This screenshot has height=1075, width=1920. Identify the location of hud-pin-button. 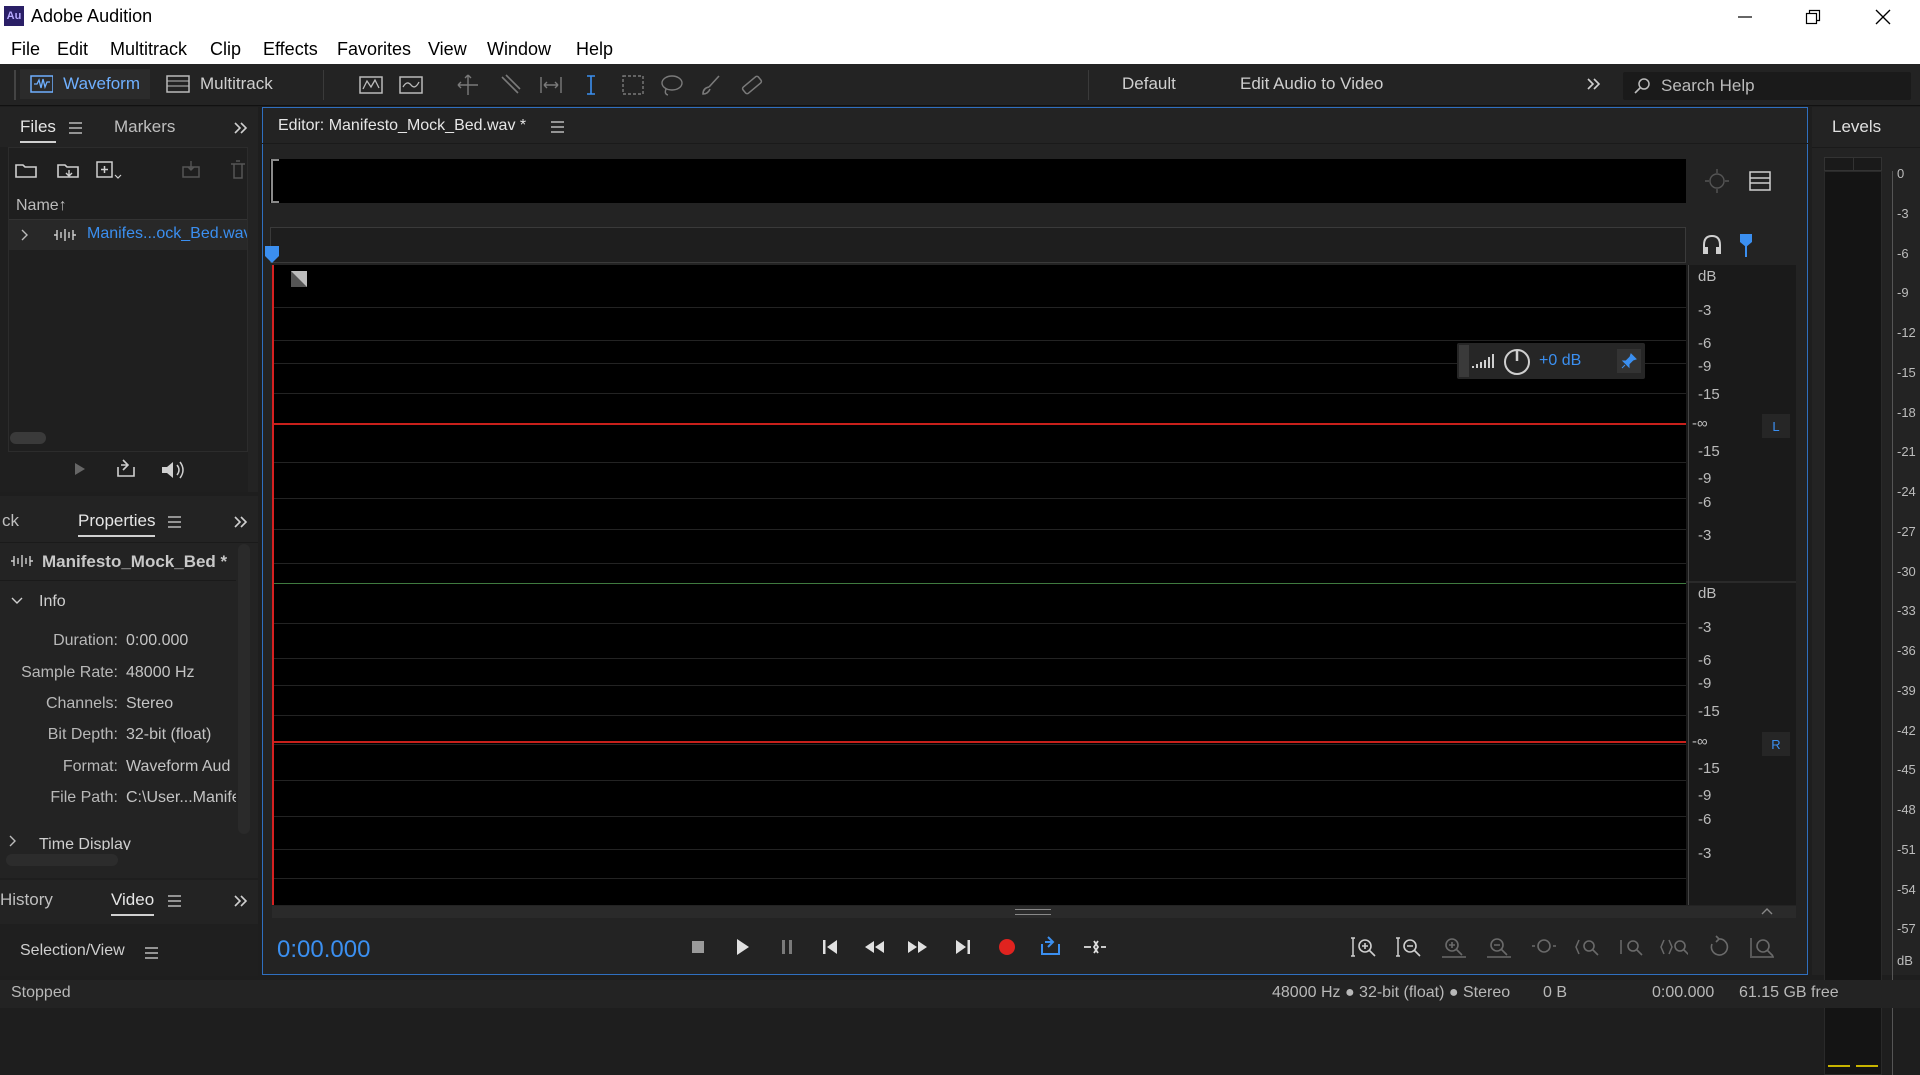
(1629, 361).